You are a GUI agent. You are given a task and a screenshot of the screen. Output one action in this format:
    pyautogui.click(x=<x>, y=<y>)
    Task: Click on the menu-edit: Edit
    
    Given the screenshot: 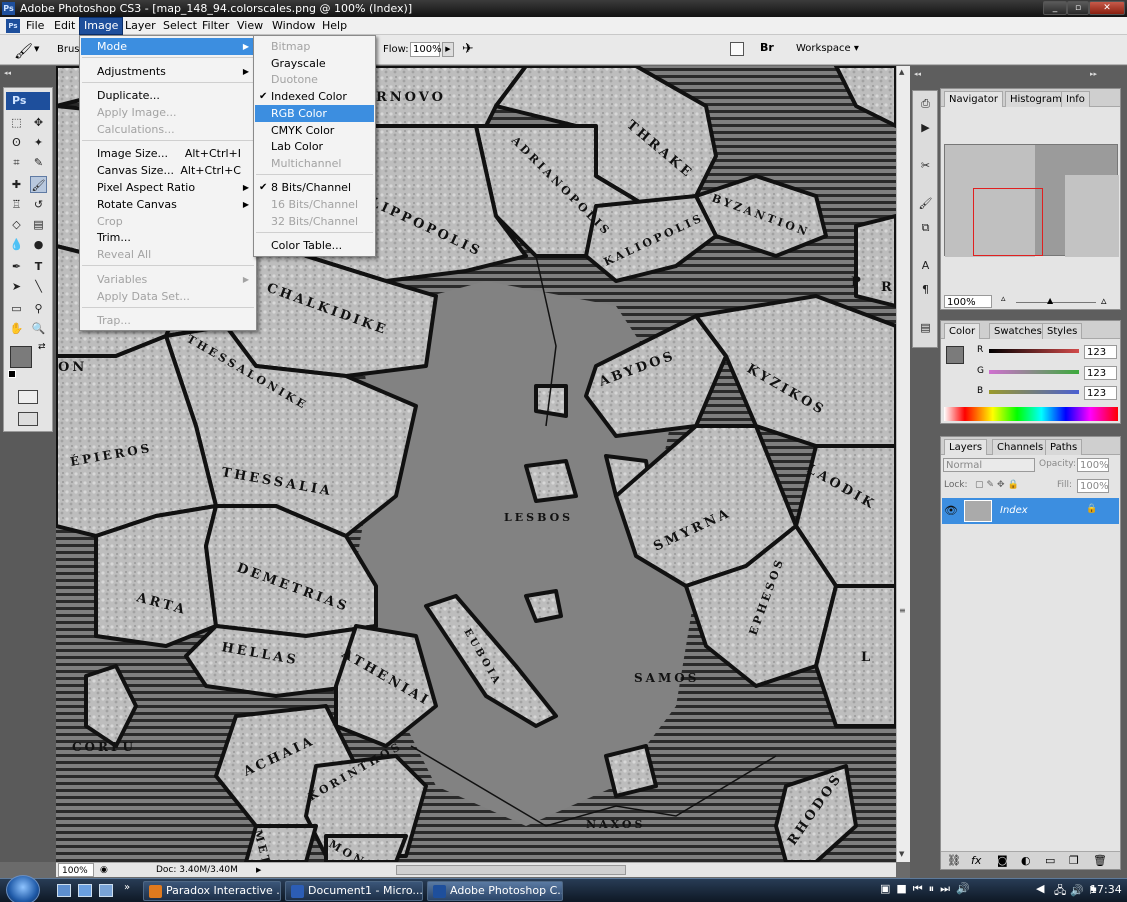 What is the action you would take?
    pyautogui.click(x=64, y=26)
    